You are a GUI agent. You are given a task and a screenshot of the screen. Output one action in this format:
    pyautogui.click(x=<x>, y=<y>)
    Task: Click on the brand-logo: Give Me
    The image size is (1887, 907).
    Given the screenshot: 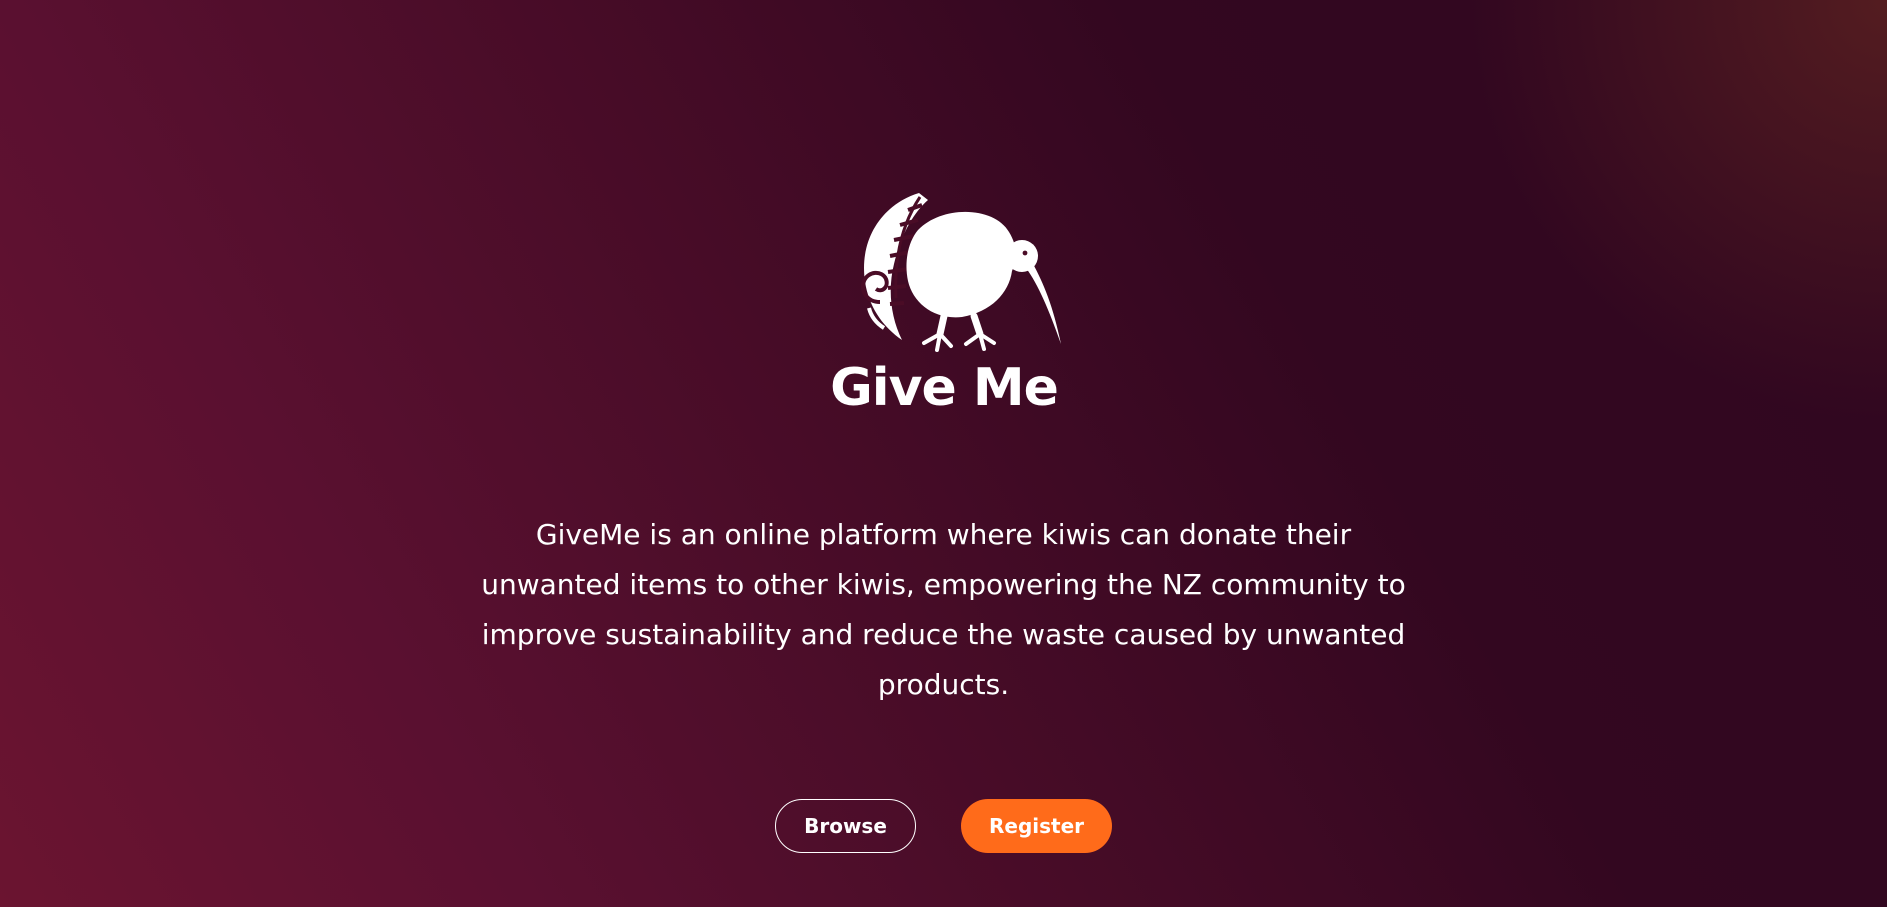 What is the action you would take?
    pyautogui.click(x=944, y=305)
    